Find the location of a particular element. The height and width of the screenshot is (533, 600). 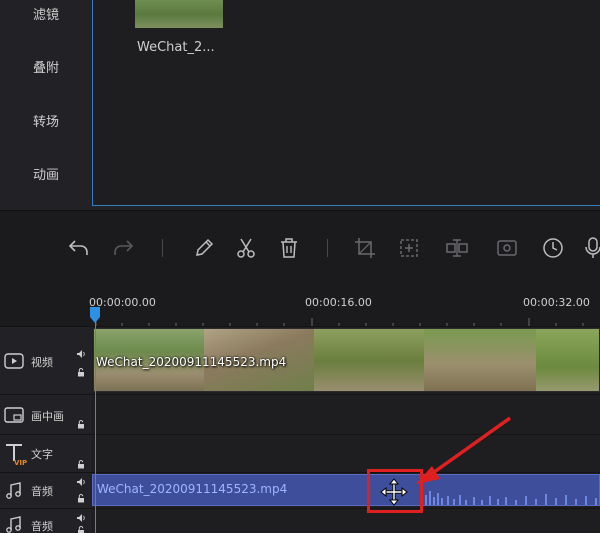

move-cursor-icon is located at coordinates (394, 492).